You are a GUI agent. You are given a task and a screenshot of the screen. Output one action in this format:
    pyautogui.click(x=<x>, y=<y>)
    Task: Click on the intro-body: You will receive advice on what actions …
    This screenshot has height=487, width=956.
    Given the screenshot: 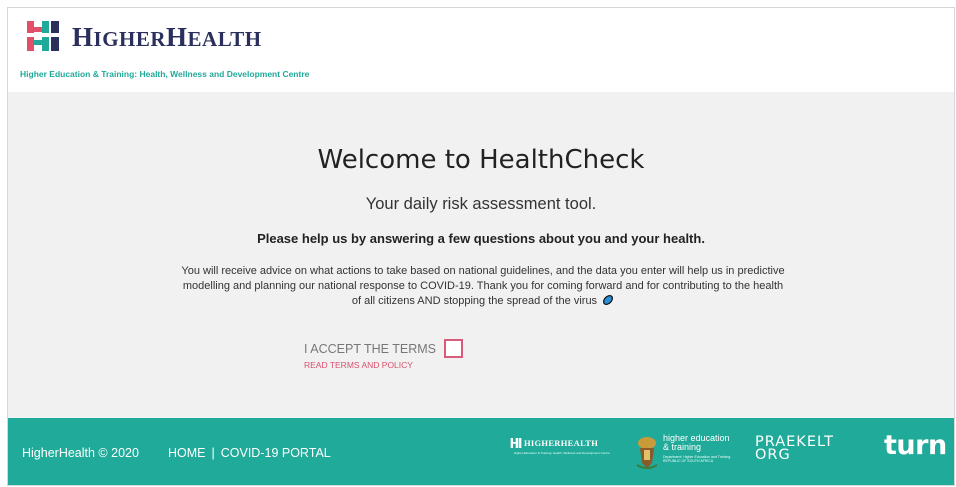 What is the action you would take?
    pyautogui.click(x=483, y=286)
    